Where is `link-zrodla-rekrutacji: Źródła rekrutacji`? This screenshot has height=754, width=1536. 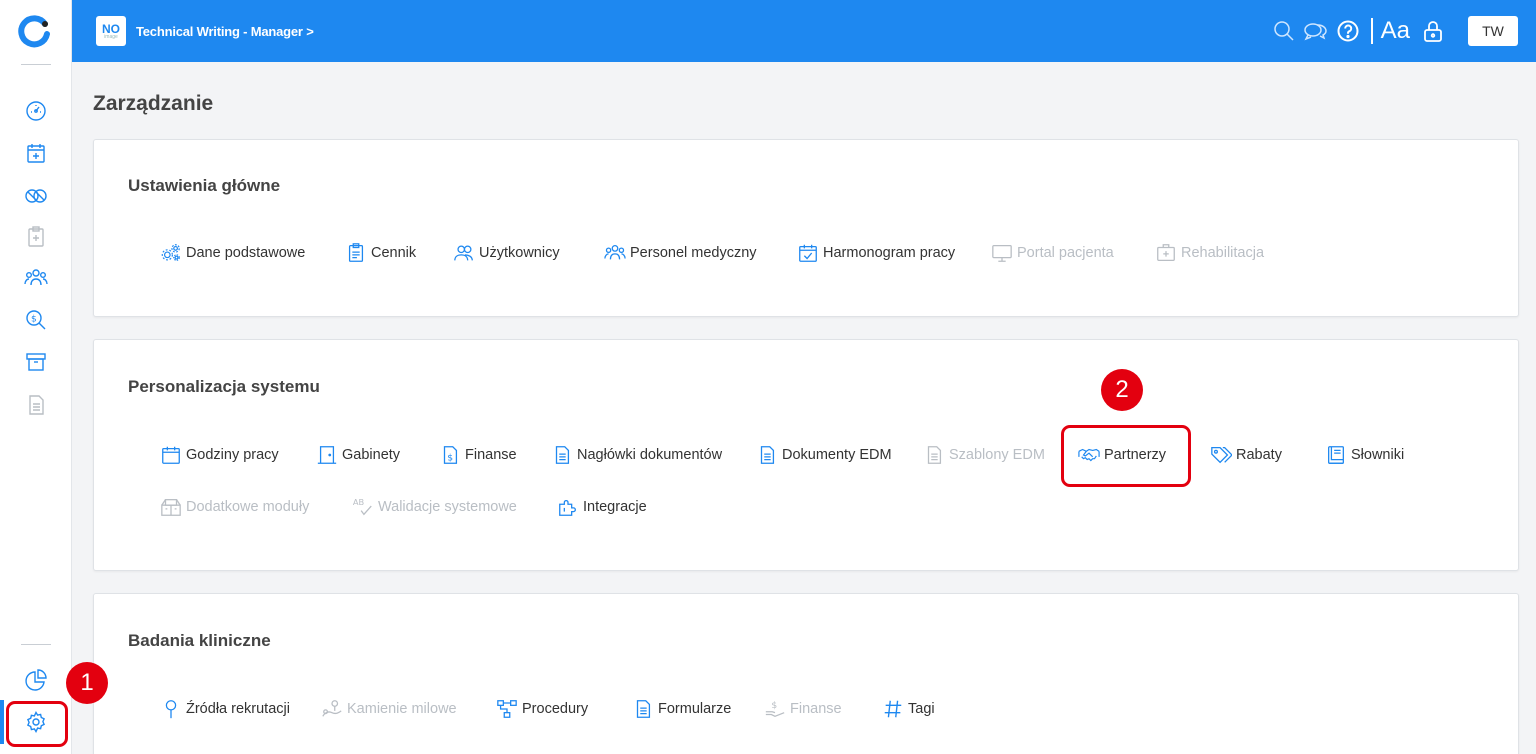 link-zrodla-rekrutacji: Źródła rekrutacji is located at coordinates (225, 709).